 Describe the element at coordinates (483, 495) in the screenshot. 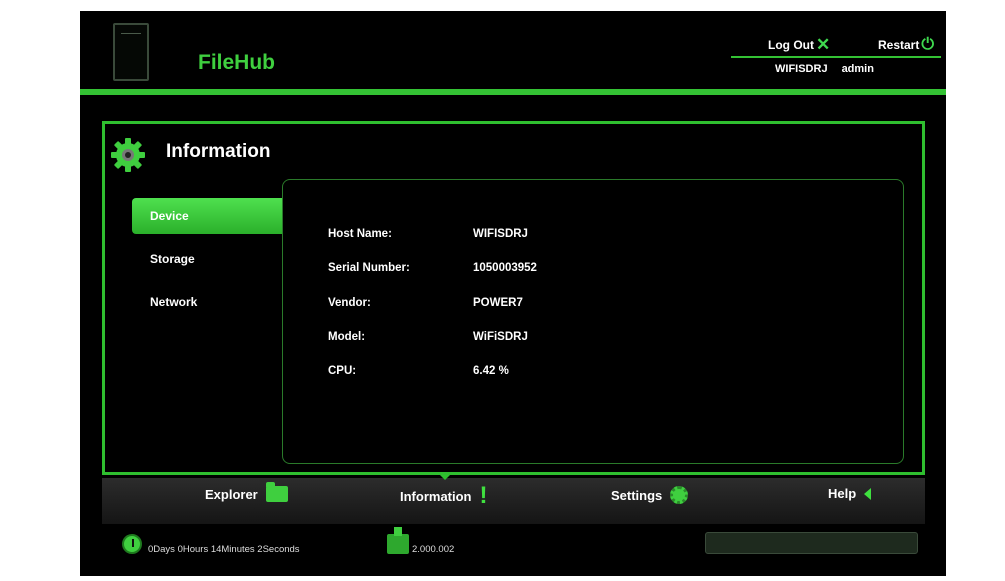

I see `exclamation-icon: !` at that location.